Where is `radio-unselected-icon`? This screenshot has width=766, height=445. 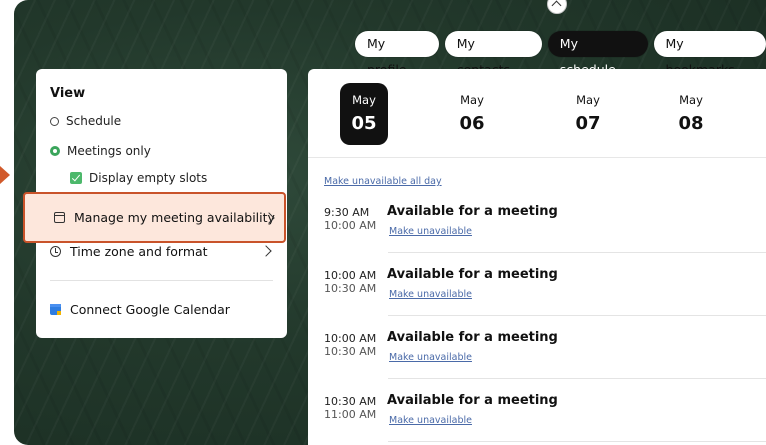 radio-unselected-icon is located at coordinates (54, 121).